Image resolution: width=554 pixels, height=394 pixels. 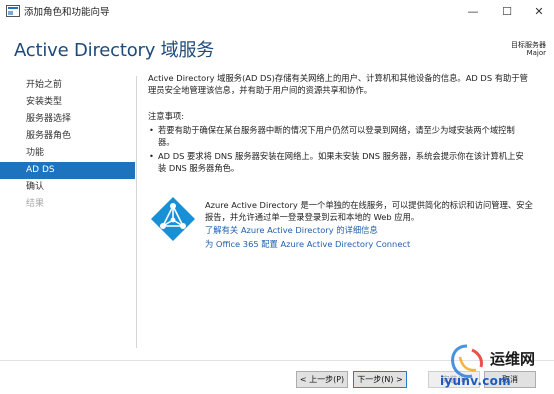 What do you see at coordinates (67, 153) in the screenshot?
I see `nav-item-features: 功能` at bounding box center [67, 153].